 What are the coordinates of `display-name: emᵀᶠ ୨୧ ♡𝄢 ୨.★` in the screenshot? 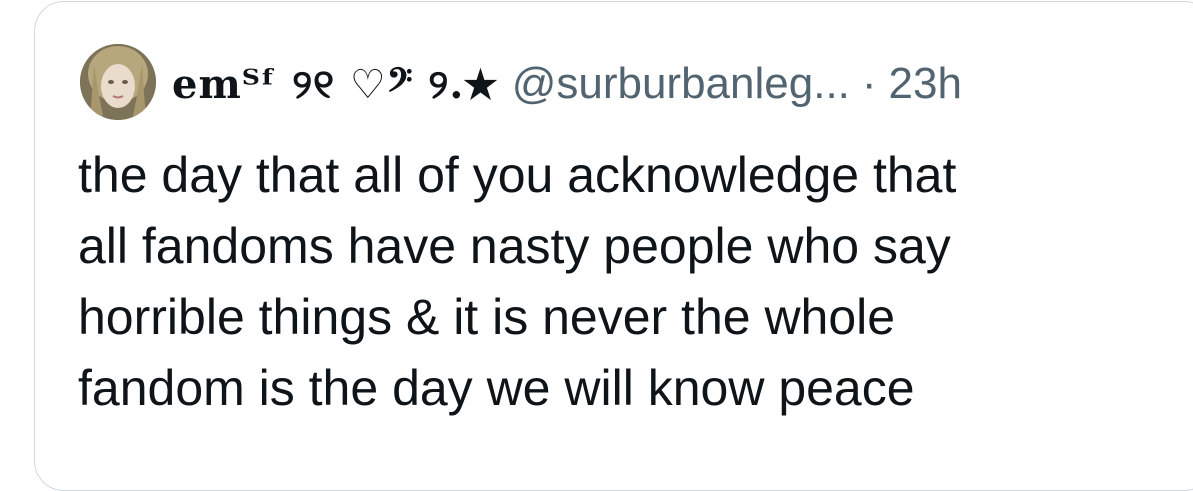 It's located at (335, 84).